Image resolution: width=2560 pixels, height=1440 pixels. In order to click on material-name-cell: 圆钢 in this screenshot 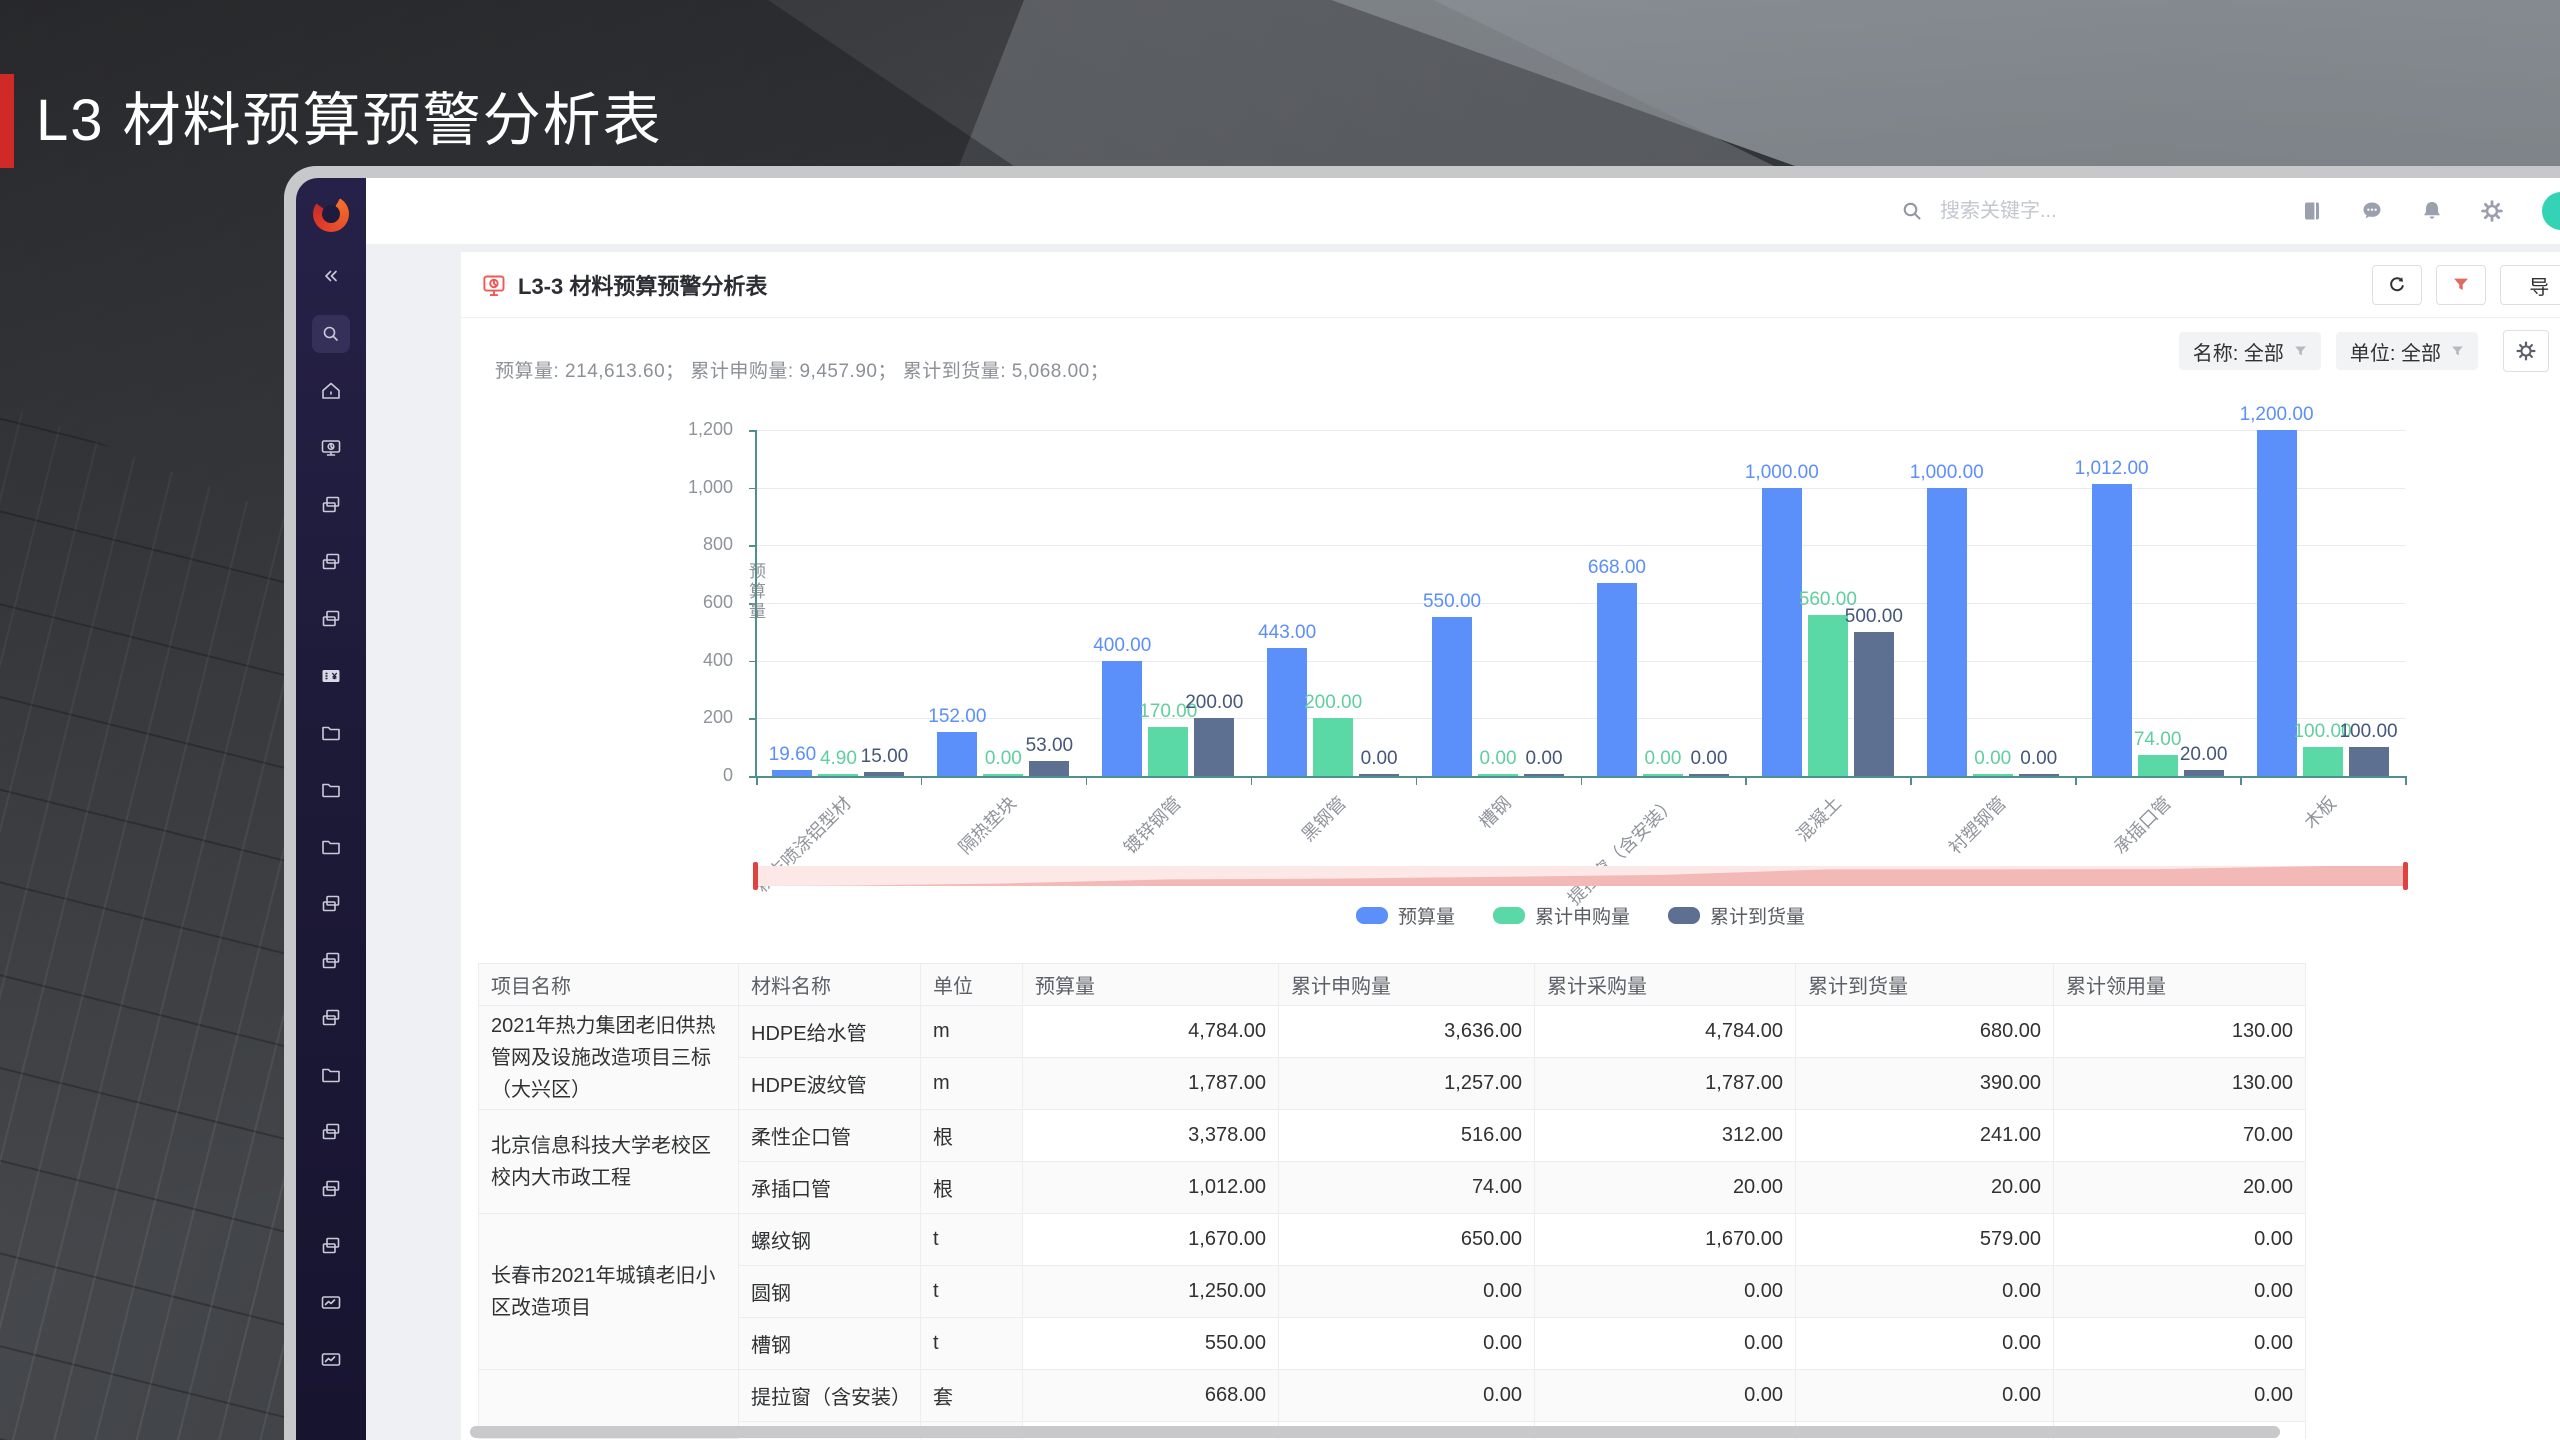, I will do `click(829, 1291)`.